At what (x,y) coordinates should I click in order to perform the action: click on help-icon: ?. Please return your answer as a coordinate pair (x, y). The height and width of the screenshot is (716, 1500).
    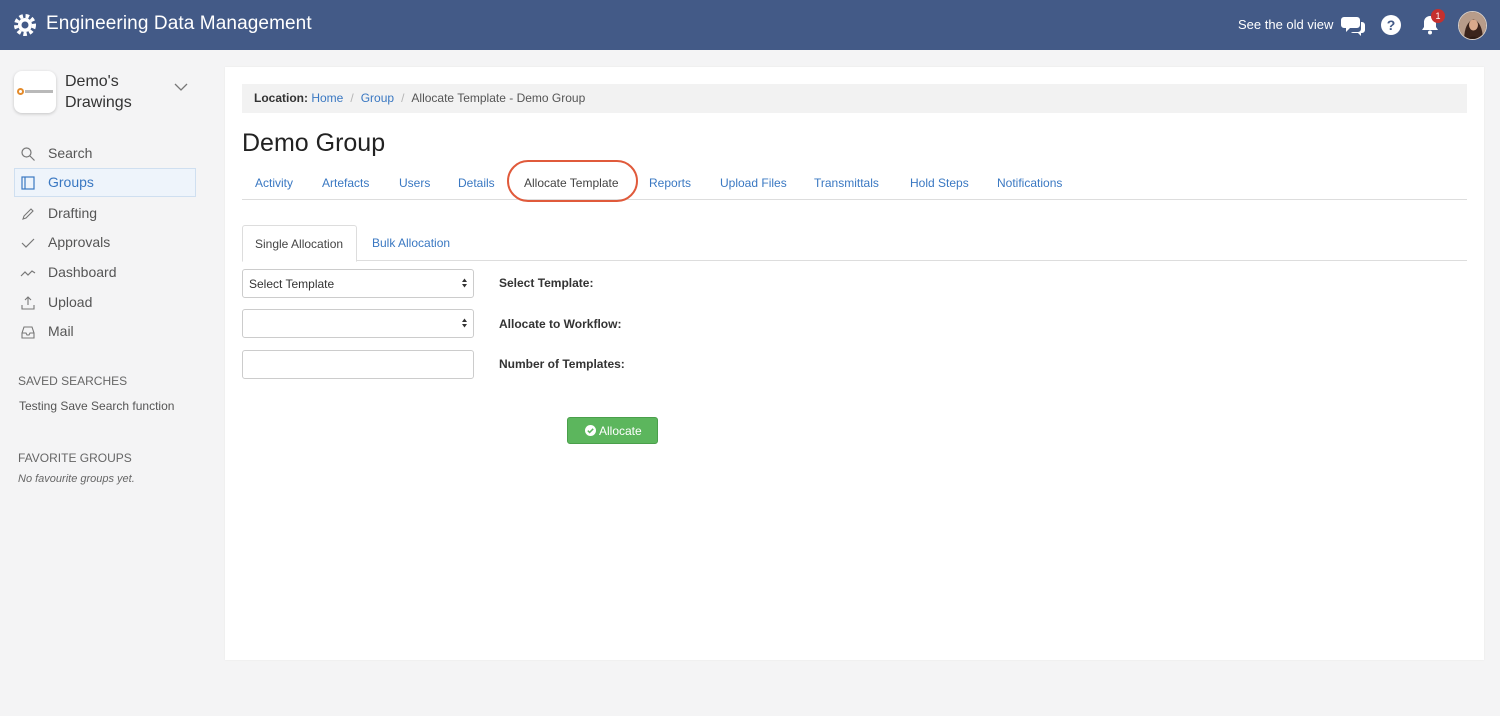
    Looking at the image, I should click on (1391, 25).